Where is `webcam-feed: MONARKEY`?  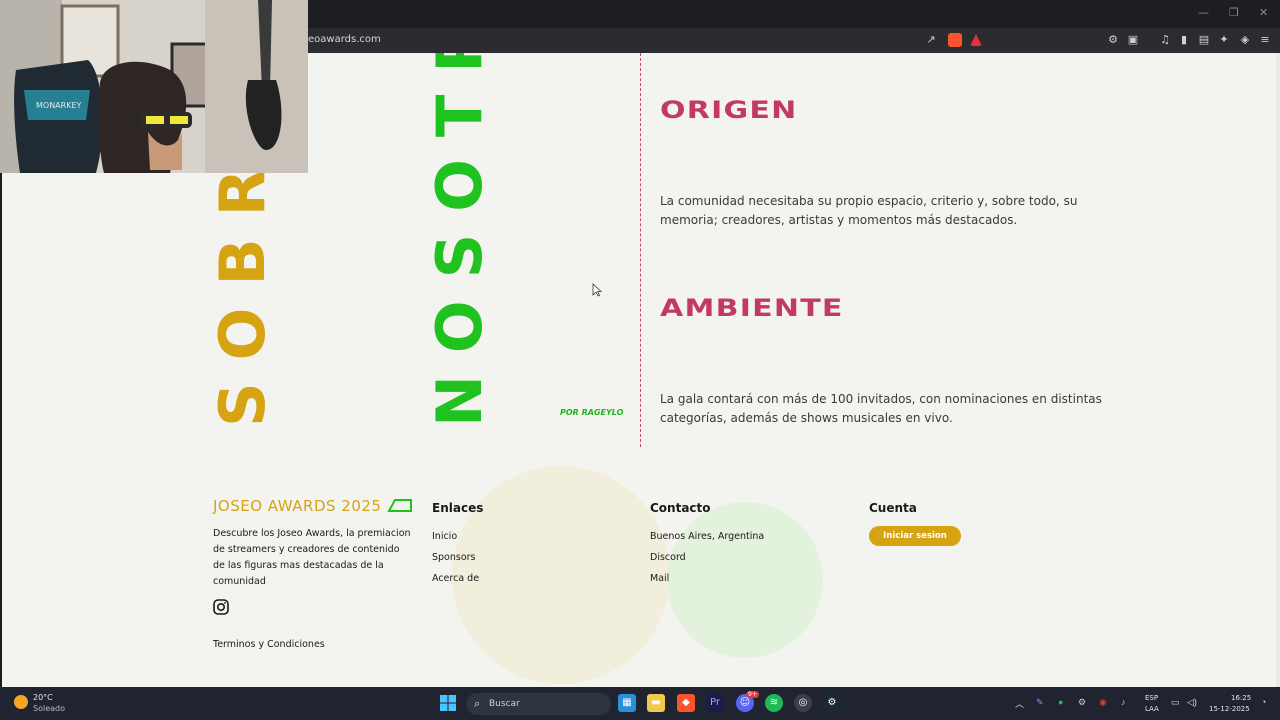
webcam-feed: MONARKEY is located at coordinates (154, 86).